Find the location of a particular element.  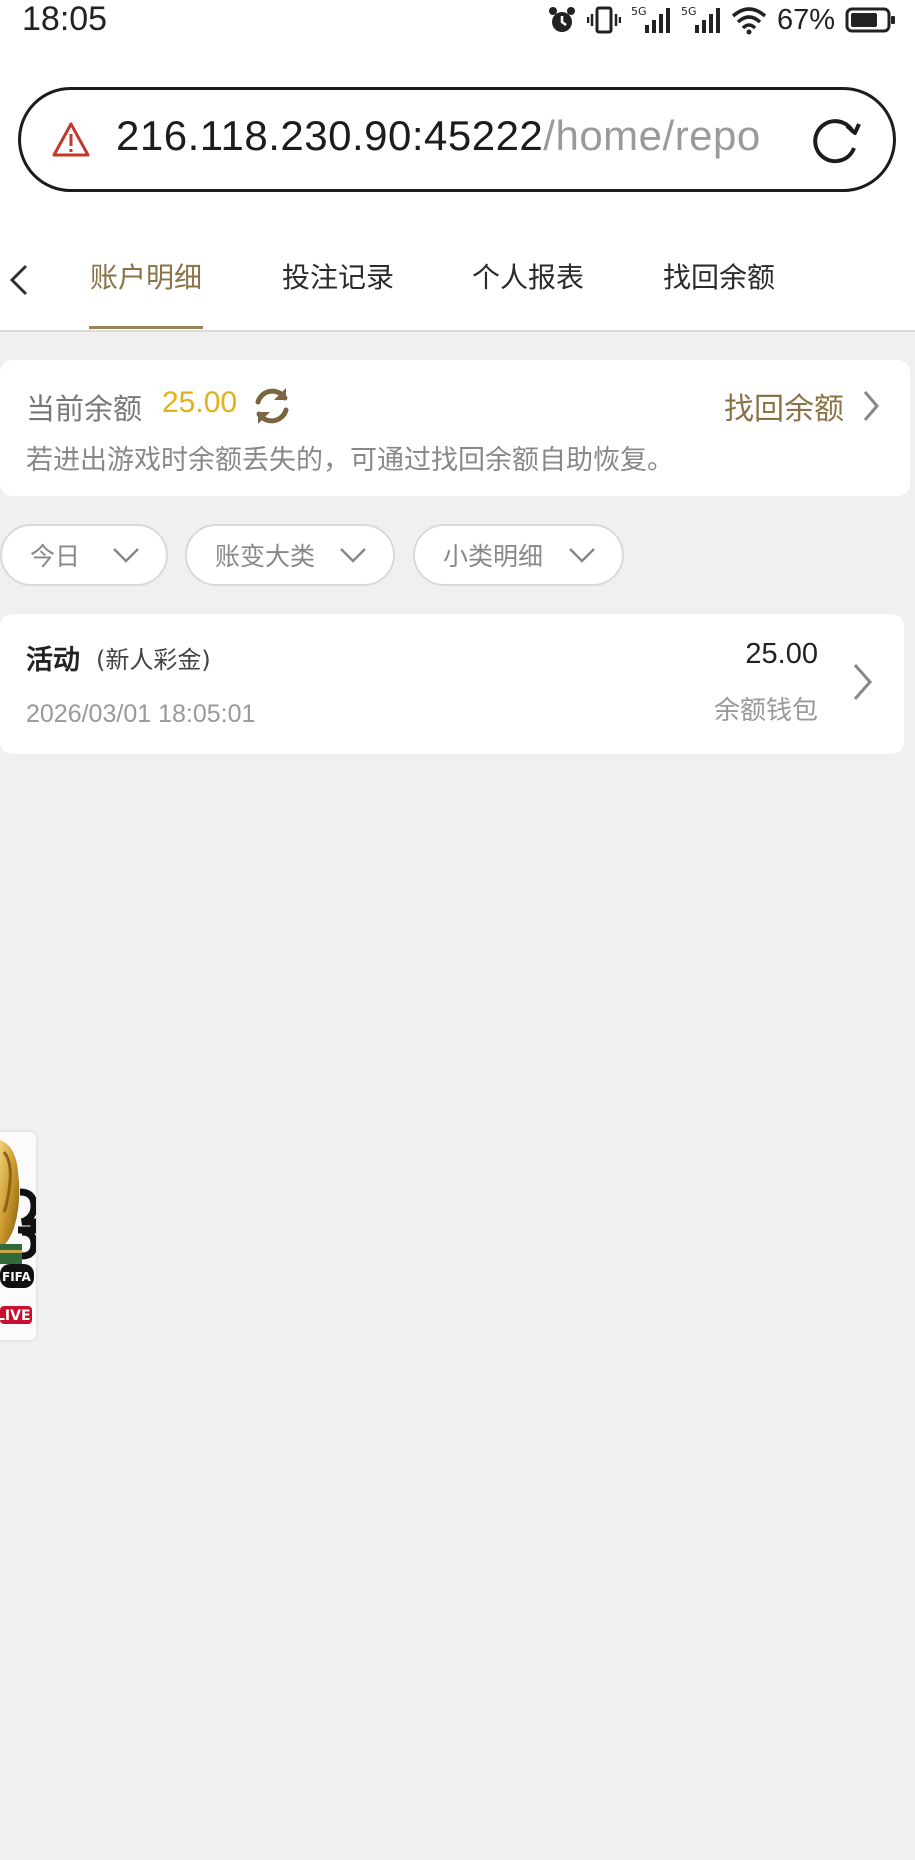

battery-icon is located at coordinates (870, 20).